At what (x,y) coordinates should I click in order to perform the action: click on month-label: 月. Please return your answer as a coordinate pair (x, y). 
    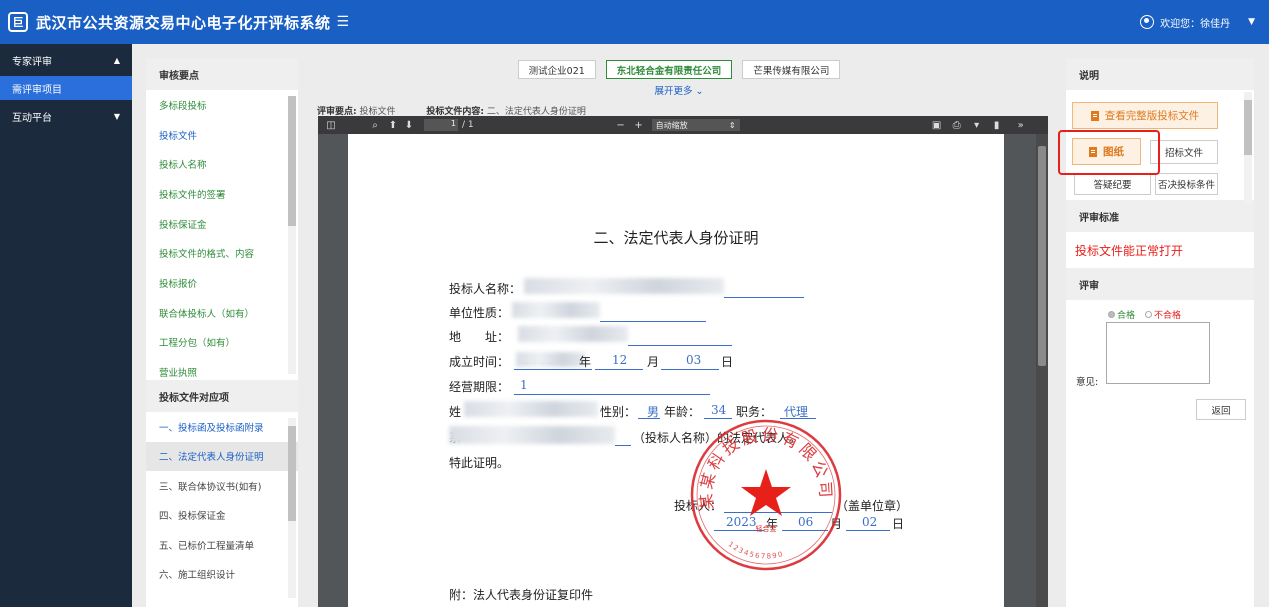
    Looking at the image, I should click on (653, 362).